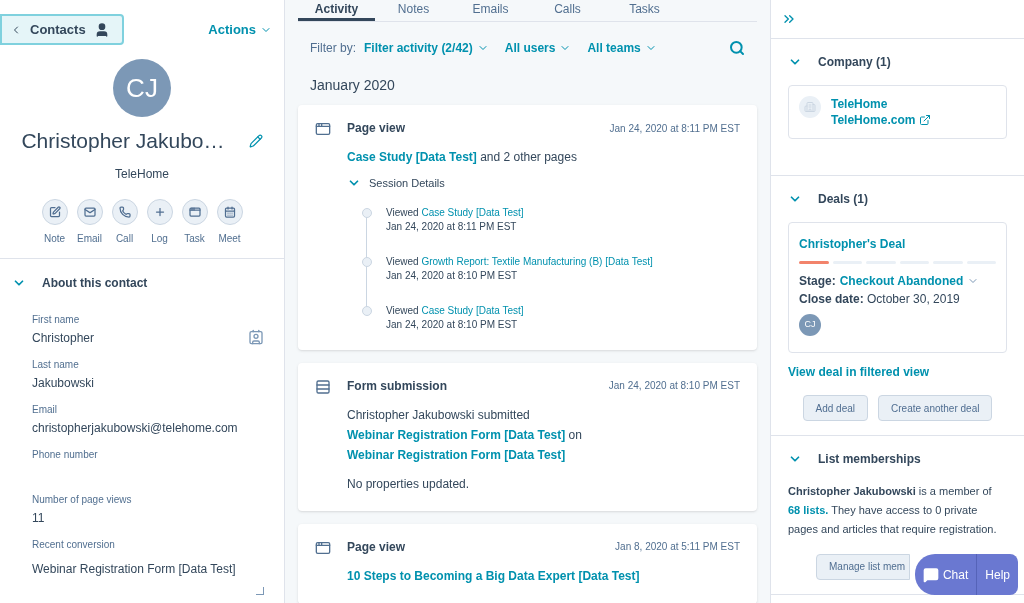 Image resolution: width=1024 pixels, height=603 pixels. I want to click on phone-icon, so click(124, 211).